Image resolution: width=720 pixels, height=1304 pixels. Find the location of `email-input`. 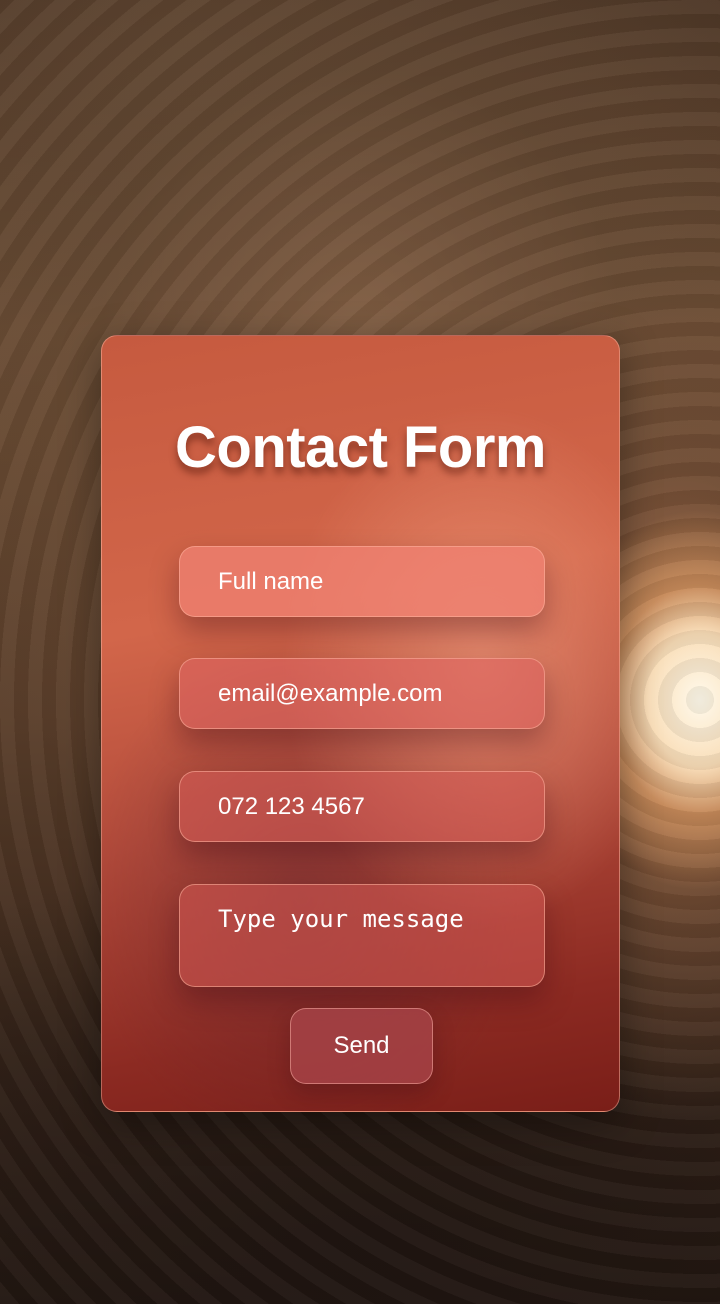

email-input is located at coordinates (362, 693).